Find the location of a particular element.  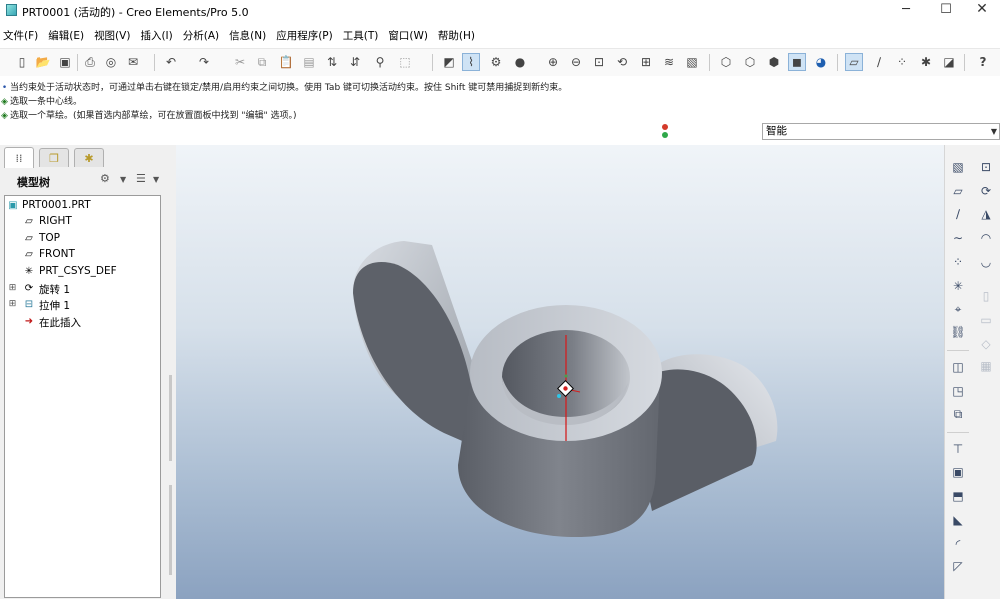

regenerate-manager-icon: ⇵ is located at coordinates (355, 62).